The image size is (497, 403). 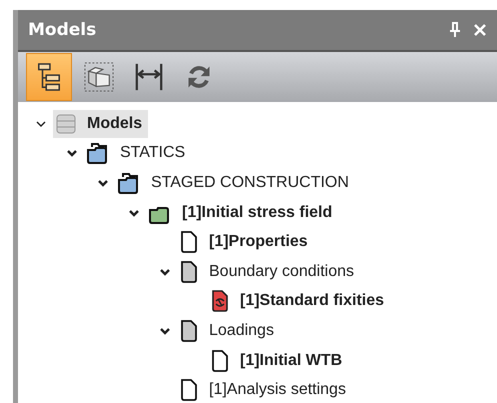 What do you see at coordinates (258, 242) in the screenshot?
I see `tree-item-label: [1]Properties` at bounding box center [258, 242].